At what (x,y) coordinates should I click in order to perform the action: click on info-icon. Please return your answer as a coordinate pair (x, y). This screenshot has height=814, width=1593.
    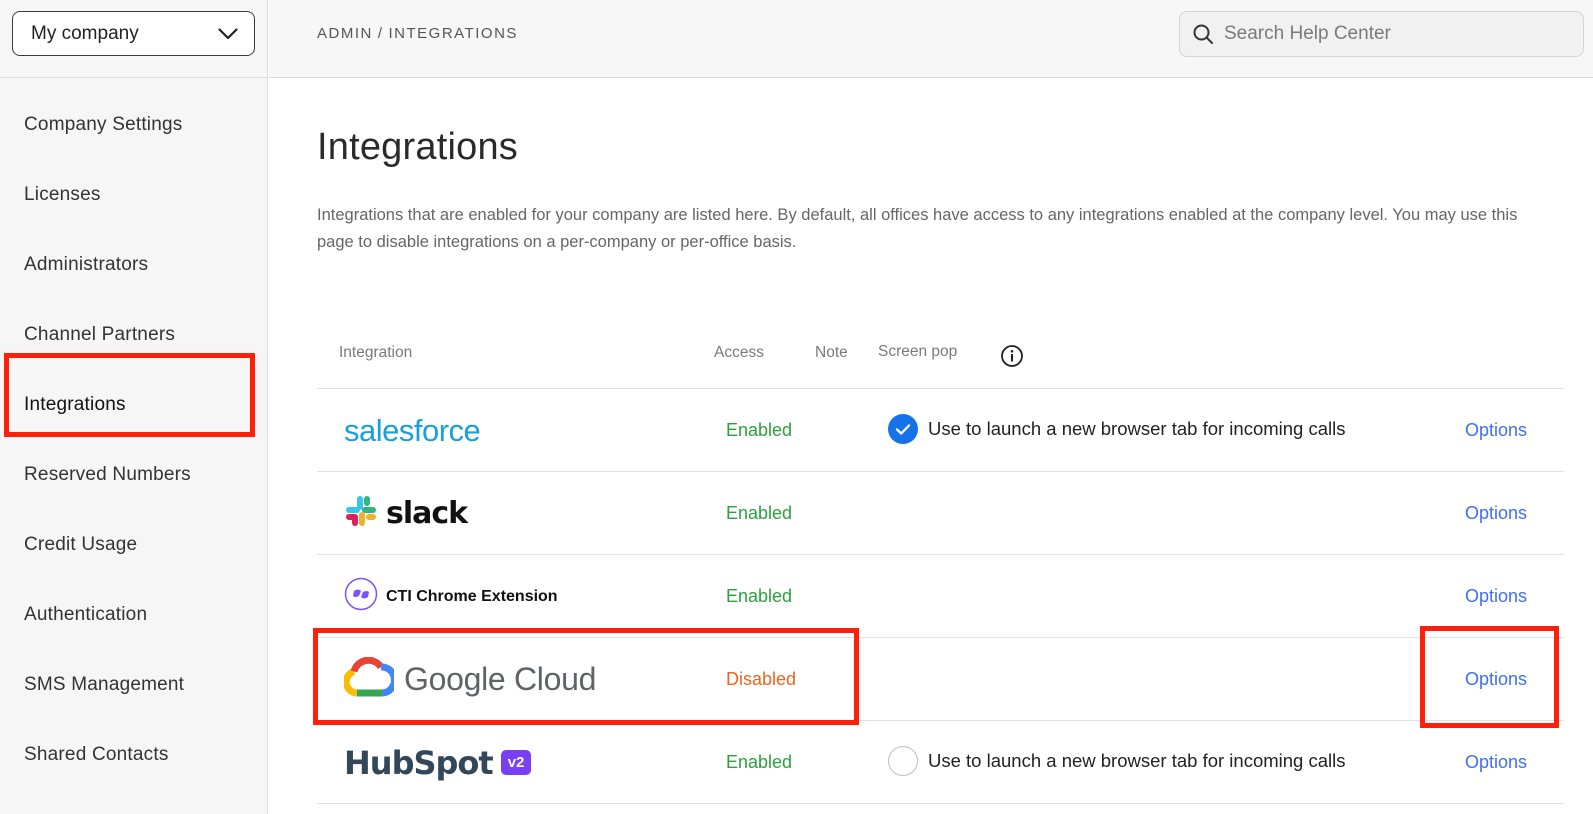
    Looking at the image, I should click on (1012, 358).